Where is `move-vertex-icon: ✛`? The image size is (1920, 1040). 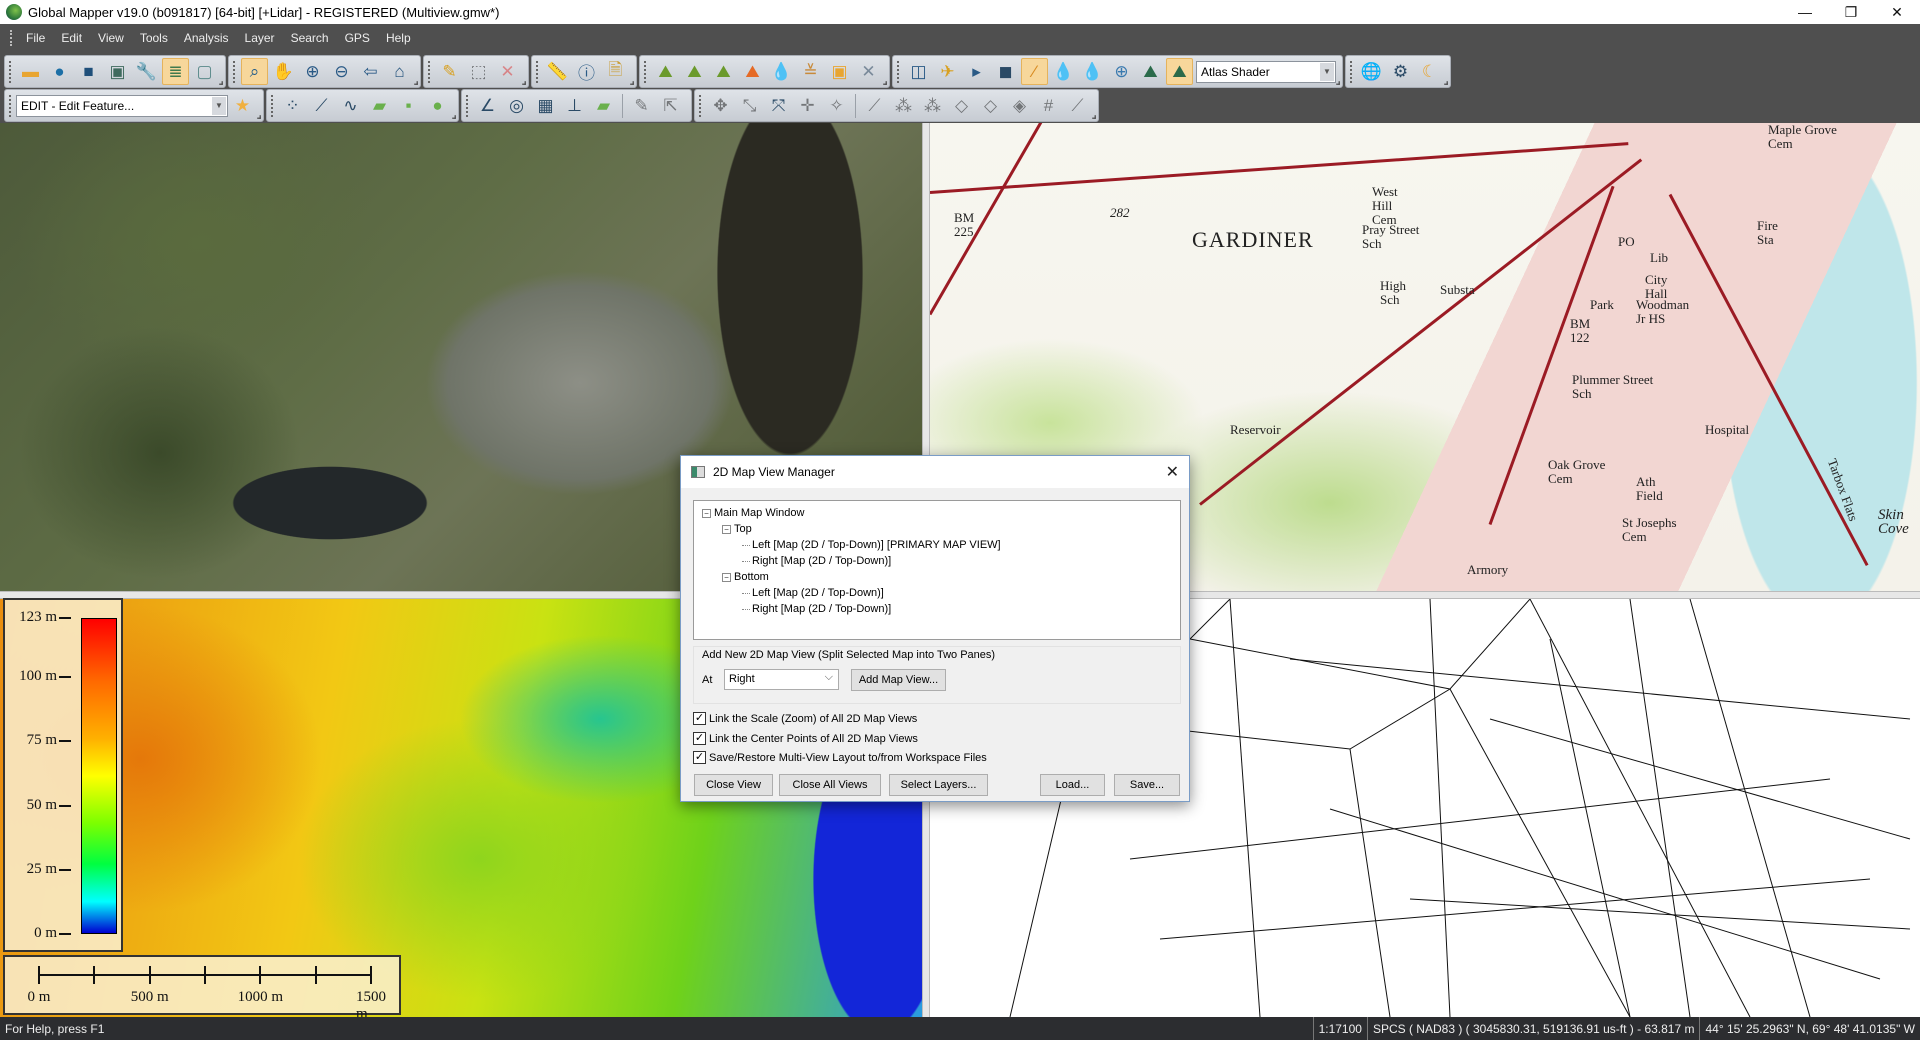
move-vertex-icon: ✛ is located at coordinates (807, 105).